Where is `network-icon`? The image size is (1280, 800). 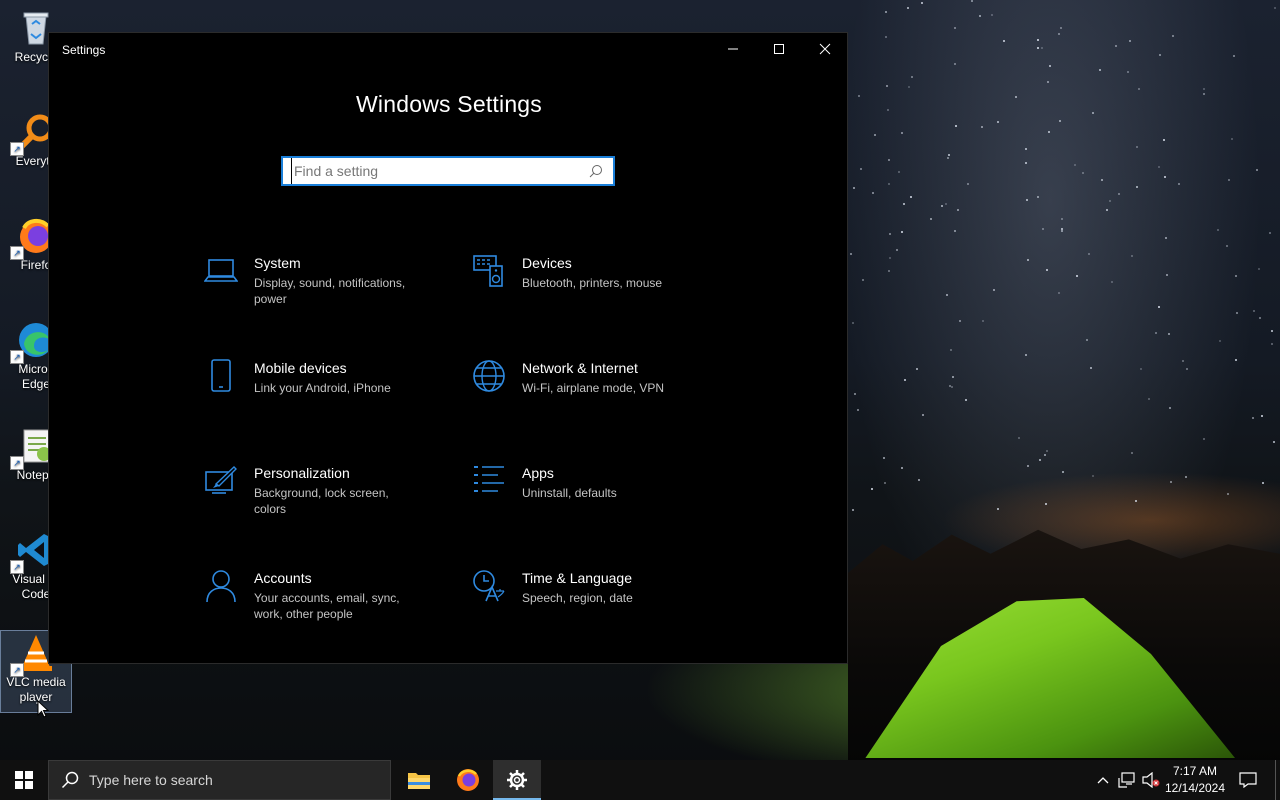 network-icon is located at coordinates (1126, 780).